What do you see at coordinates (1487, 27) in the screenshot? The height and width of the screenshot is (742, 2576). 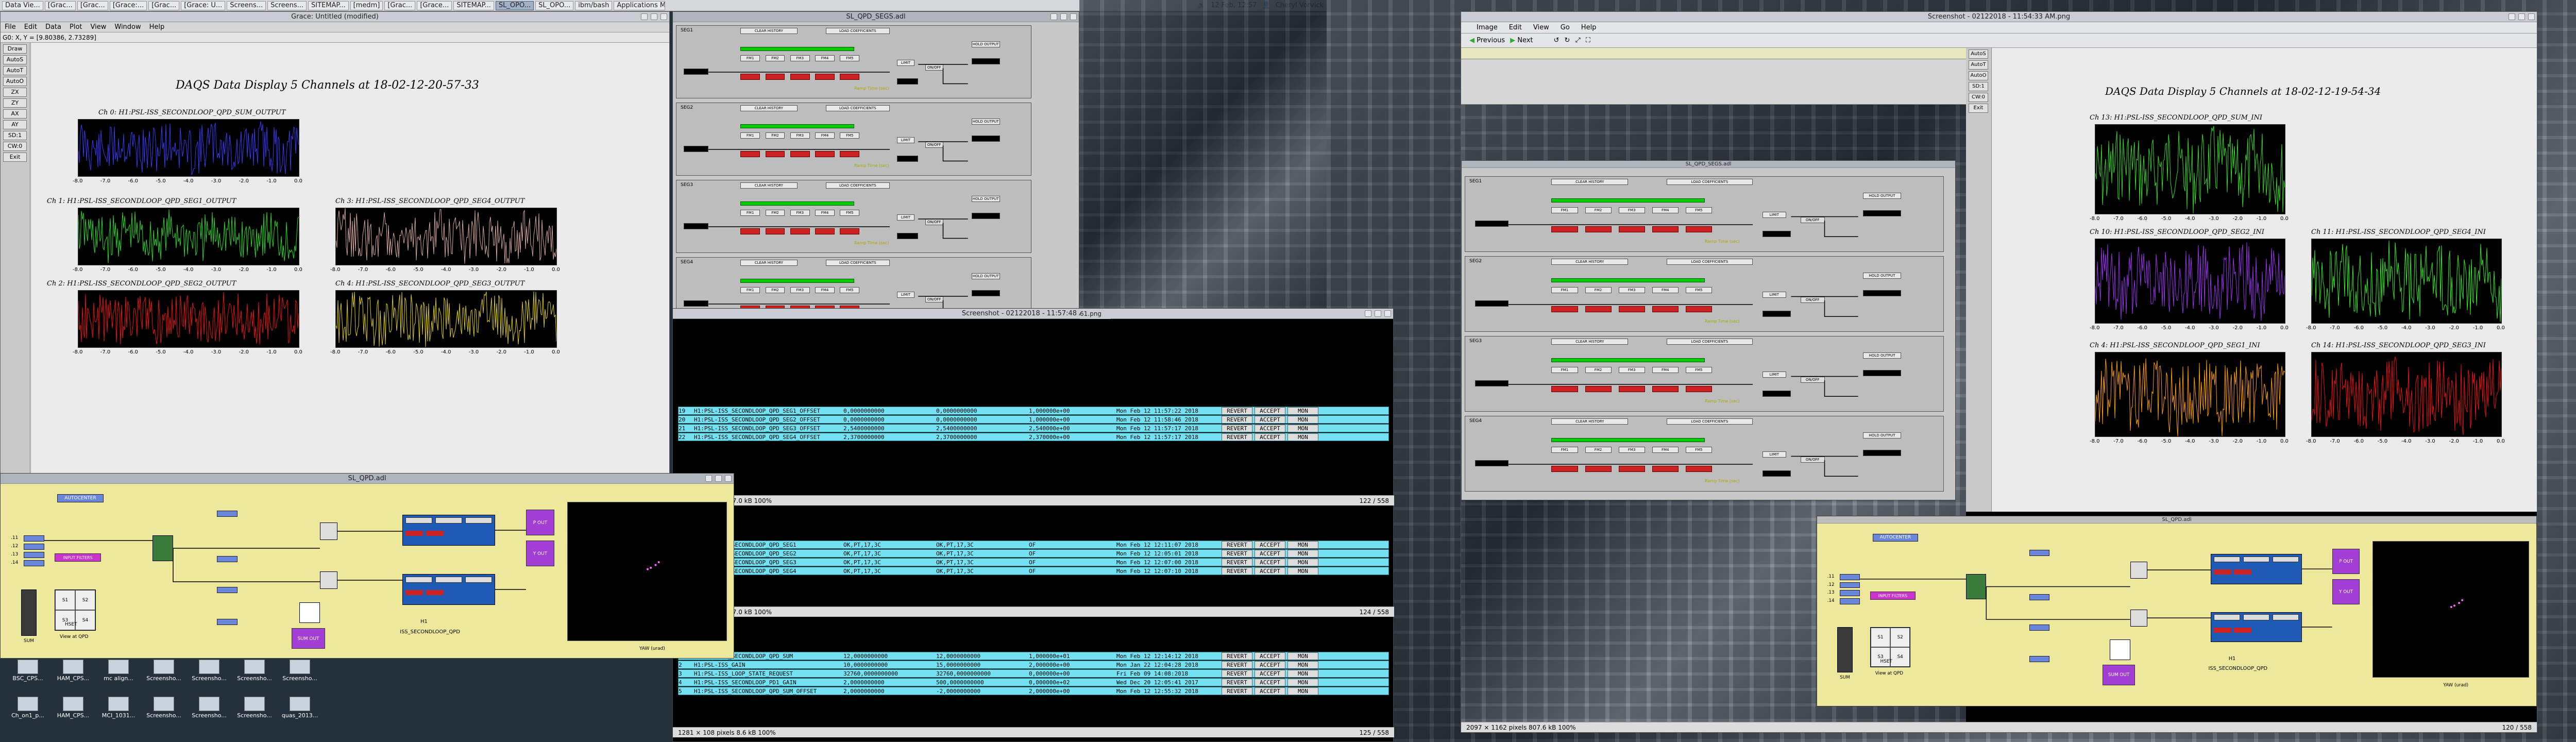 I see `menu-image: Image` at bounding box center [1487, 27].